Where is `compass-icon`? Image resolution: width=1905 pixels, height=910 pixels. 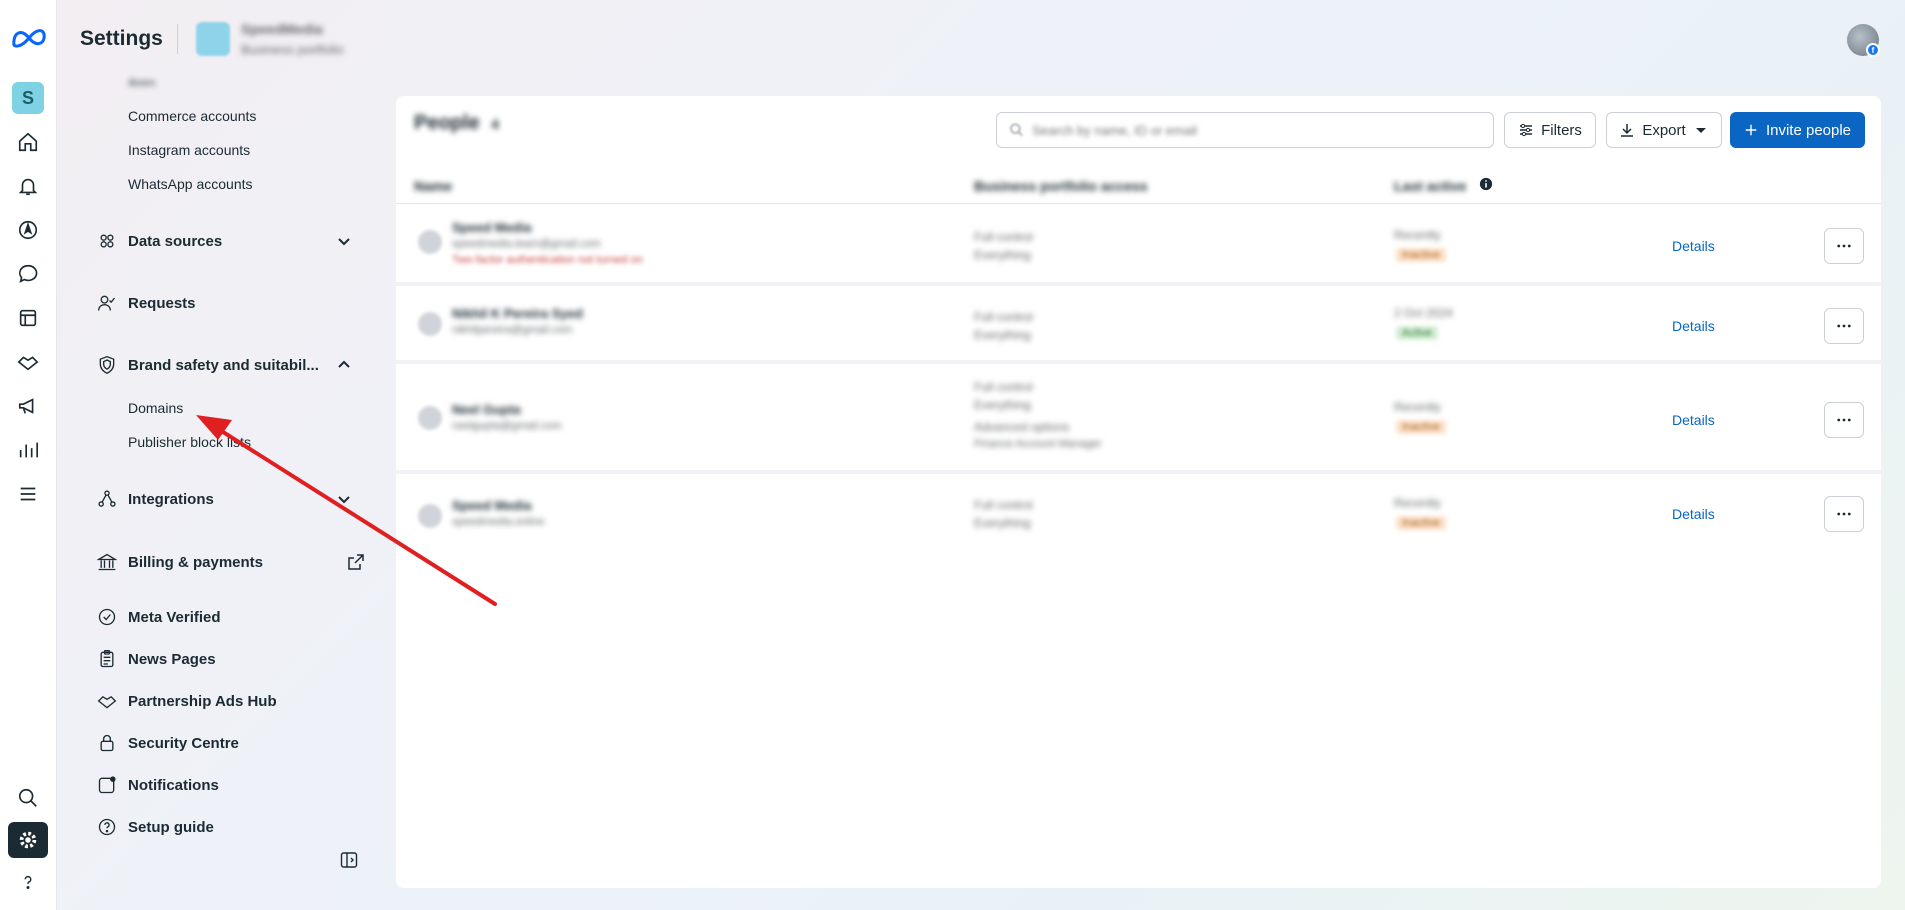
compass-icon is located at coordinates (28, 230).